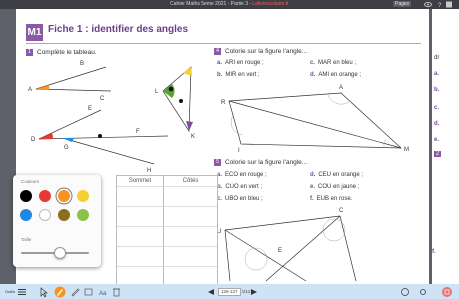  I want to click on color-palette-popup: Couleurs Taille, so click(57, 221).